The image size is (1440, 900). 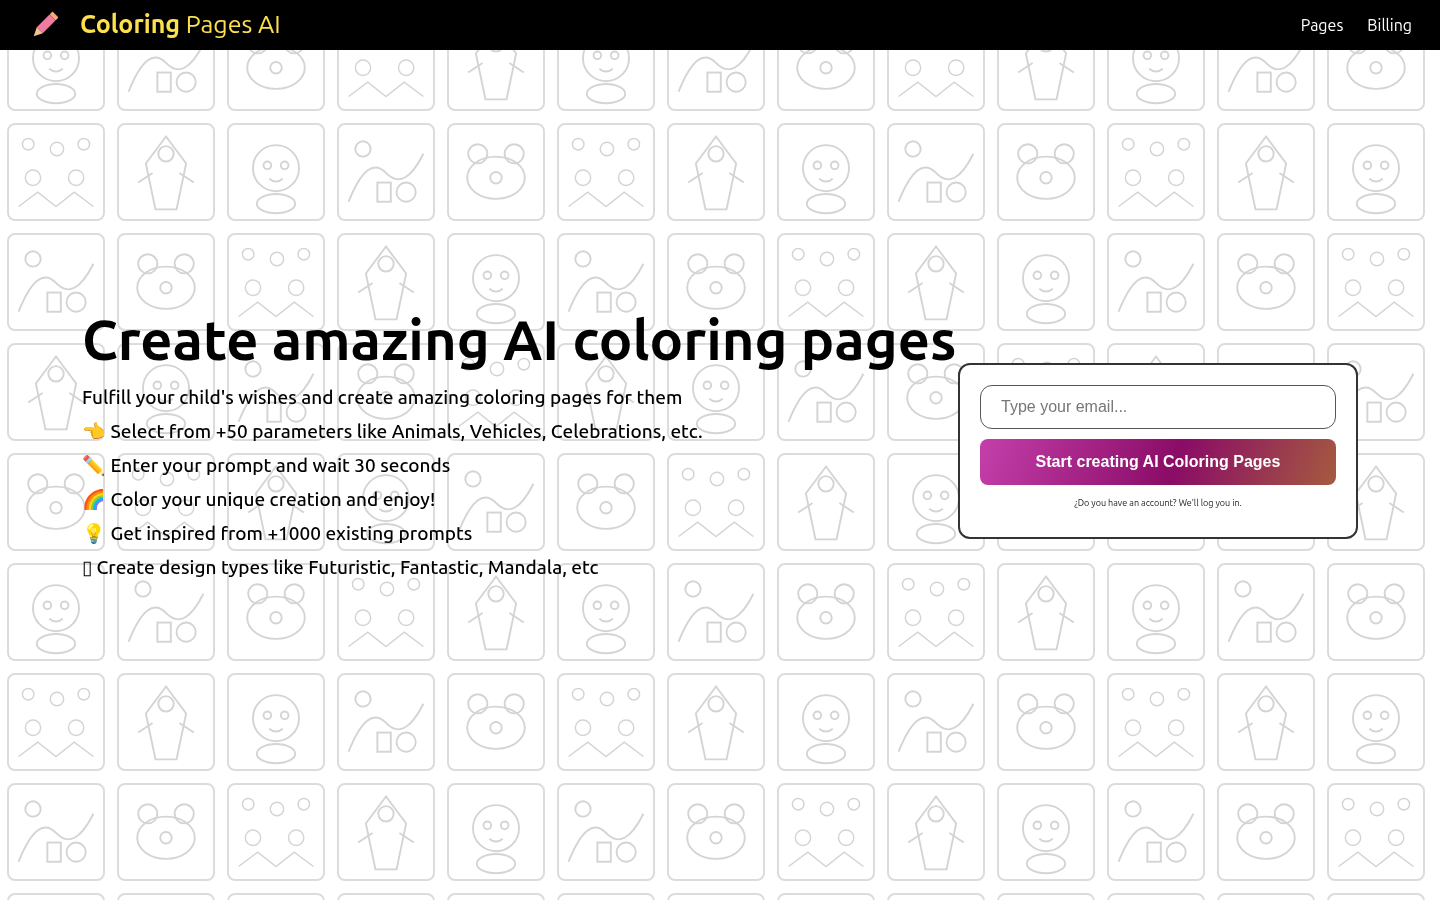 I want to click on feature-line: ▯ Create design types like Futuristic, Fantastic, Mandala, etc, so click(x=341, y=567).